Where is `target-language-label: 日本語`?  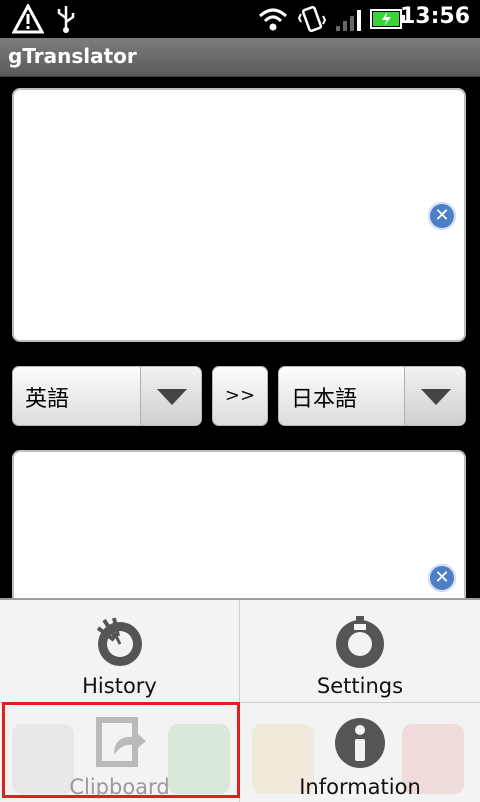 target-language-label: 日本語 is located at coordinates (324, 399).